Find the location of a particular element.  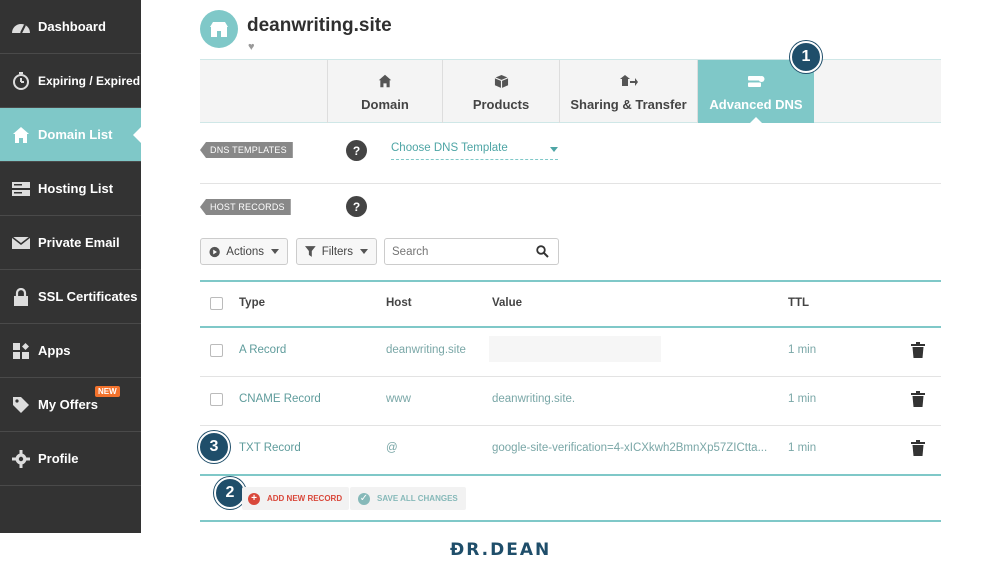

plus-icon: + is located at coordinates (254, 498).